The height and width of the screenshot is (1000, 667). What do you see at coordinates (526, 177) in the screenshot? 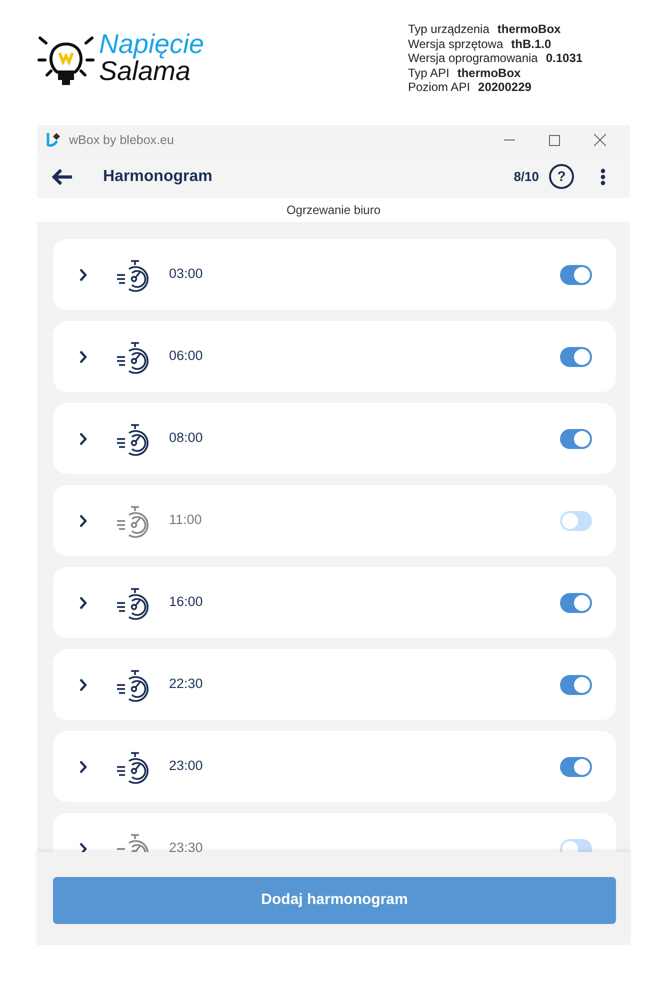
I see `schedule-count: 8/10` at bounding box center [526, 177].